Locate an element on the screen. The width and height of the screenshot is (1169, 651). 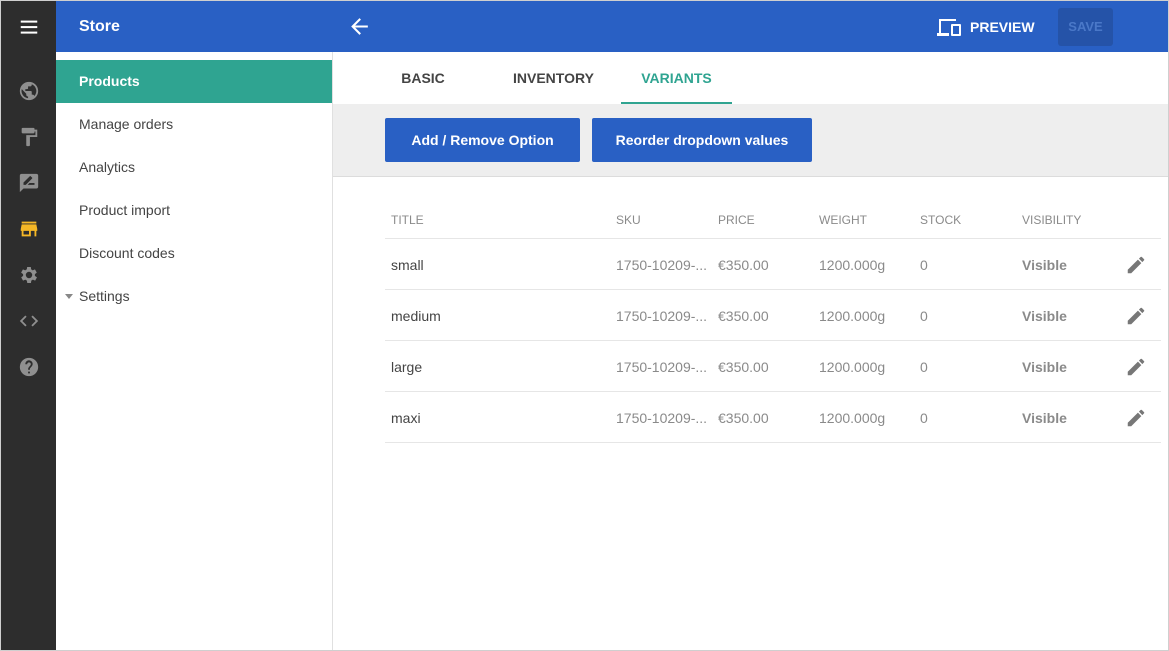
save-button: SAVE is located at coordinates (1085, 27).